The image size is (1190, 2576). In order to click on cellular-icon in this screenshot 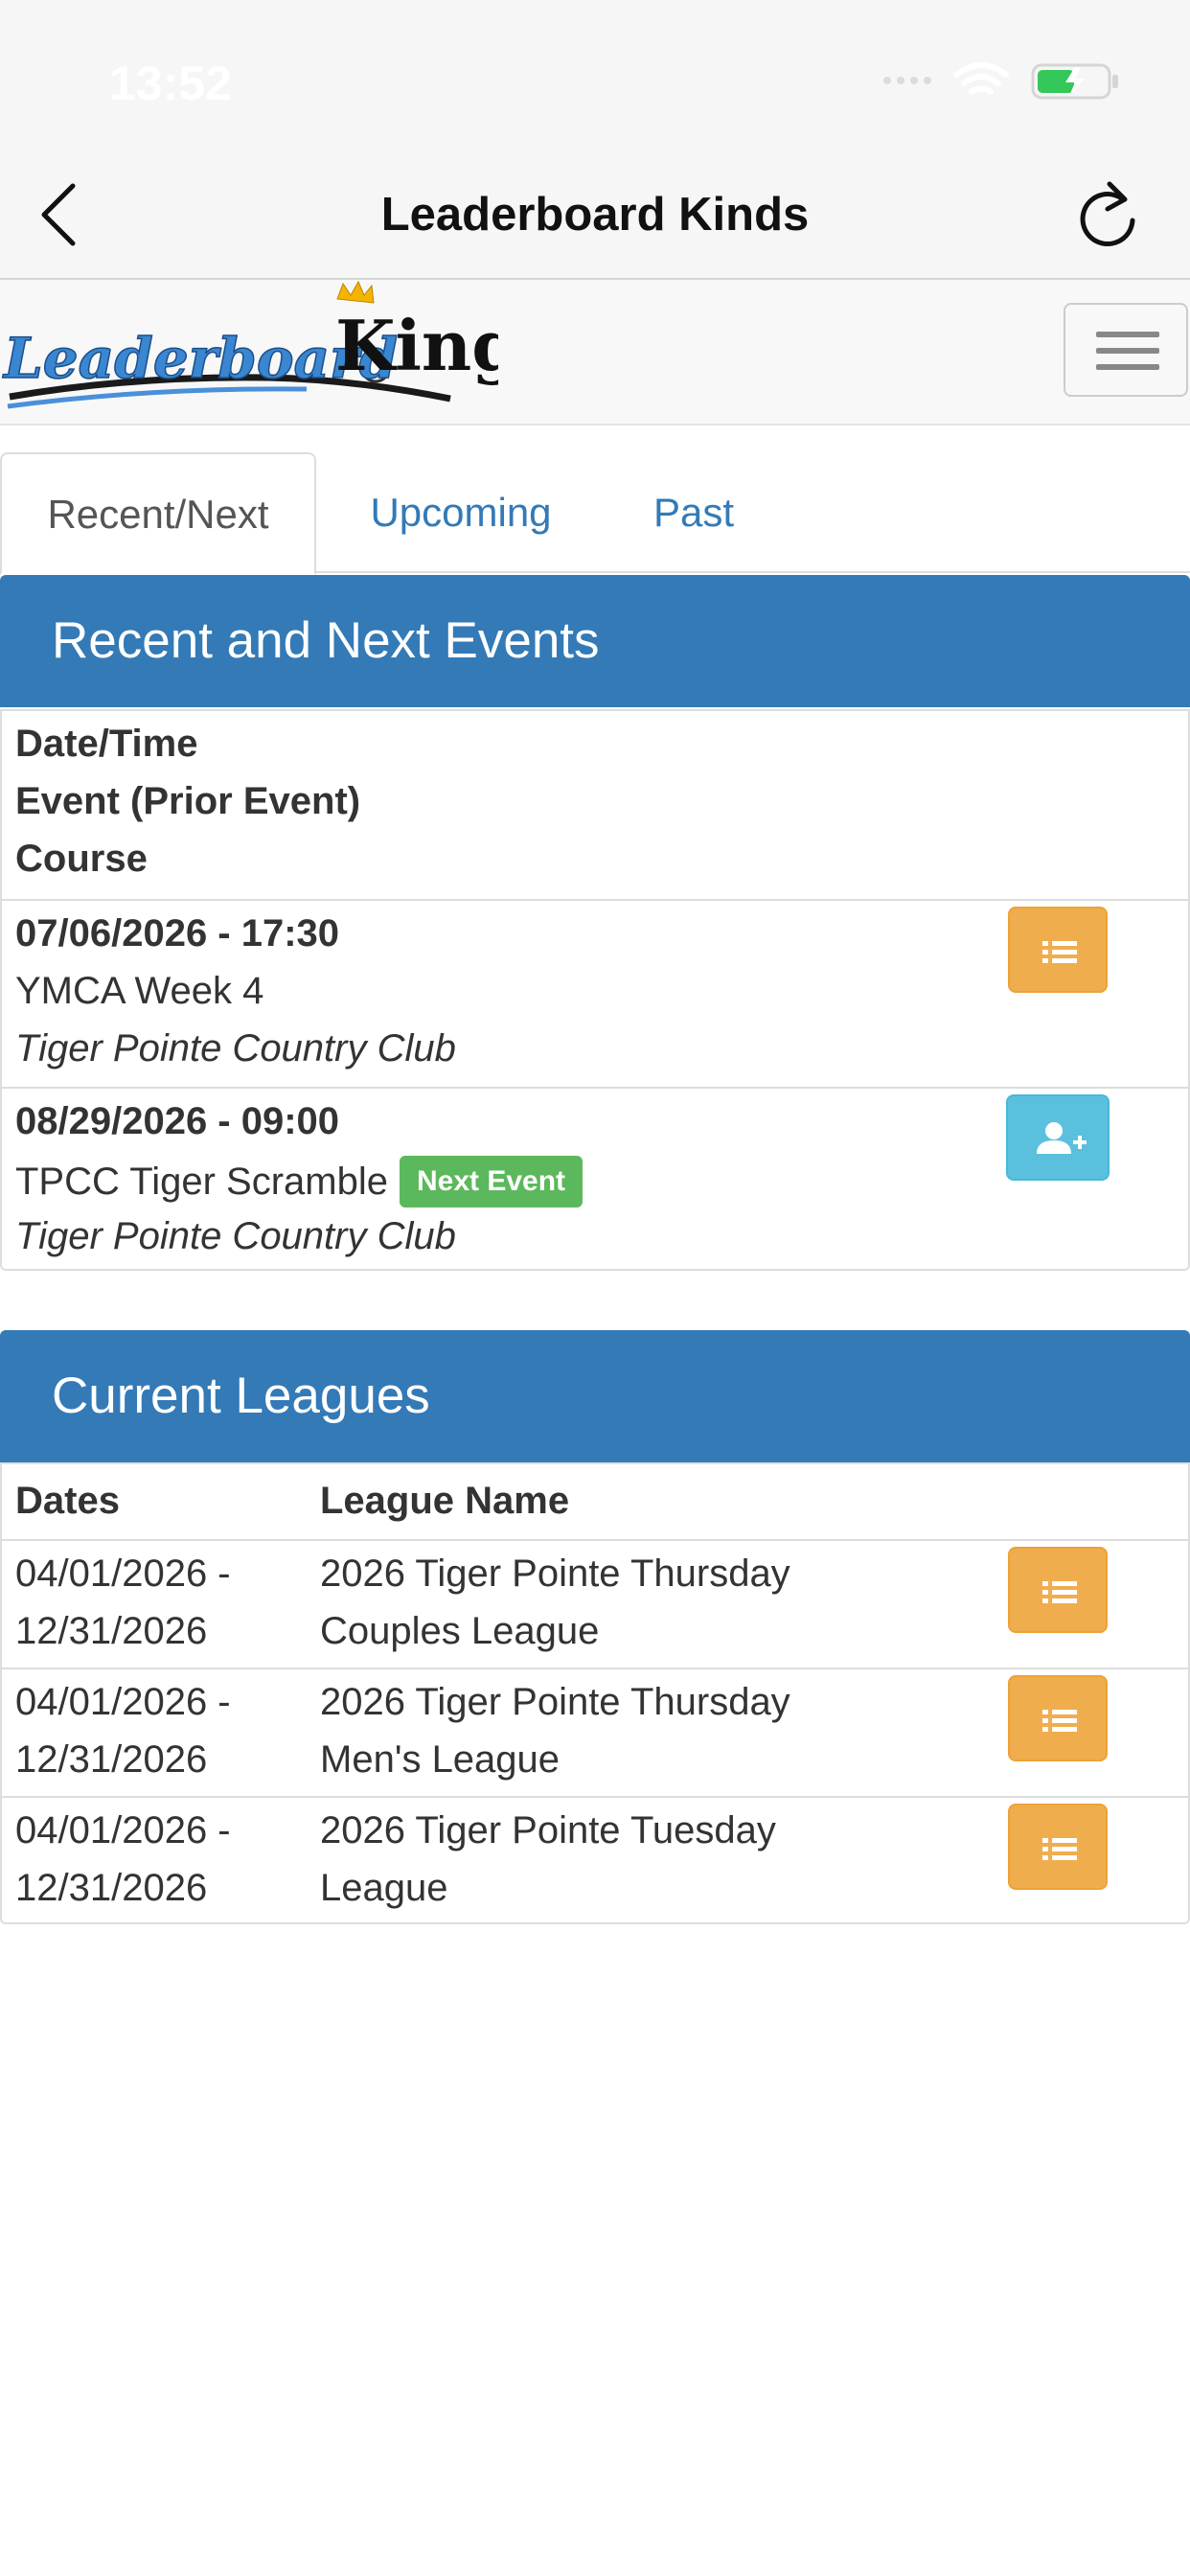, I will do `click(907, 80)`.